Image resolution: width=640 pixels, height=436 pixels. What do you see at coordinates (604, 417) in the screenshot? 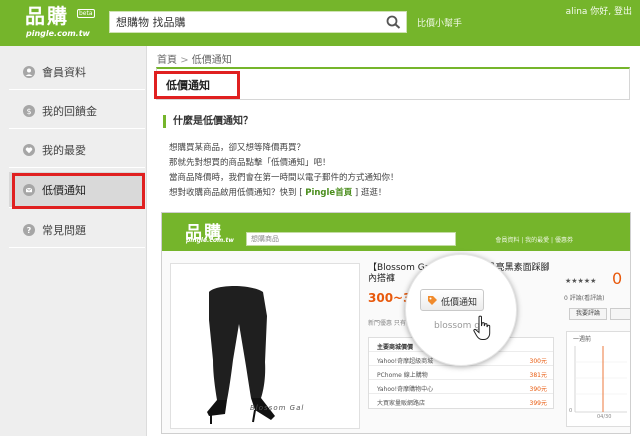
I see `chart-date-label: 04/30` at bounding box center [604, 417].